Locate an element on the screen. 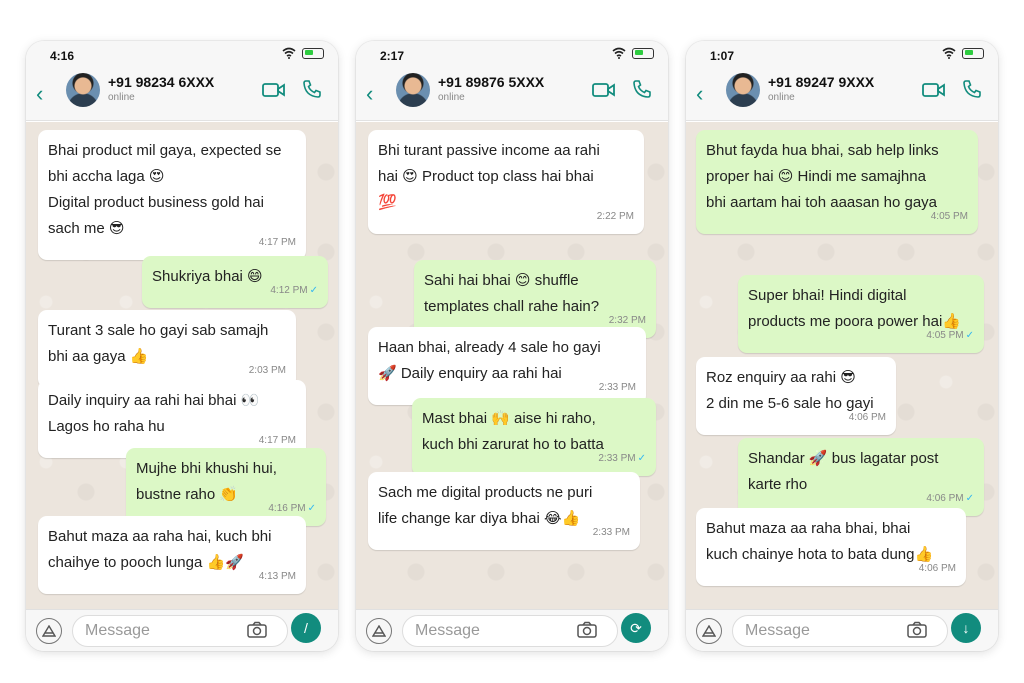 The width and height of the screenshot is (1024, 683). message-time: 4:13 PM is located at coordinates (277, 576).